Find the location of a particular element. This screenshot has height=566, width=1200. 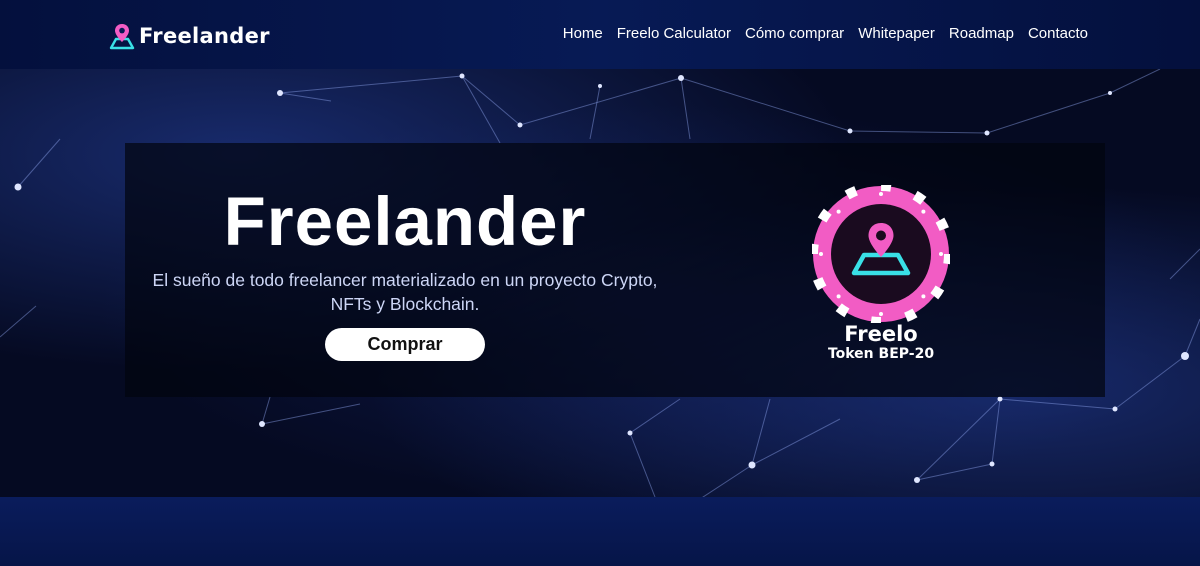

nav-como-comprar: Cómo comprar is located at coordinates (794, 33).